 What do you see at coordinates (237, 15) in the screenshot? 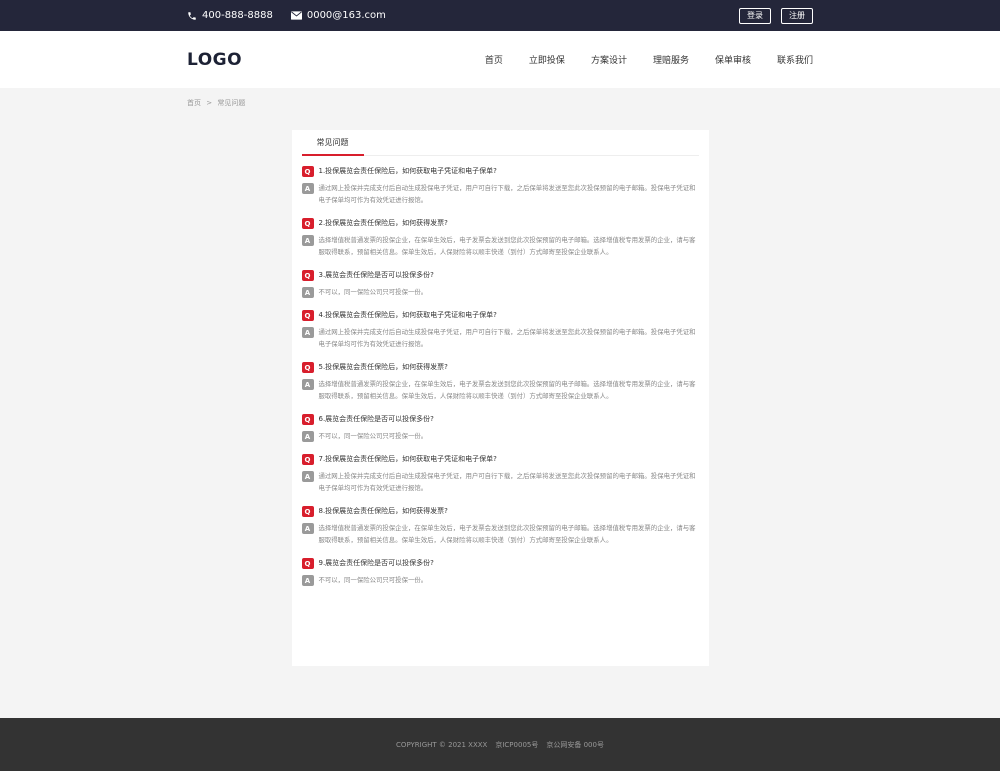
I see `phone-number: 400-888-8888` at bounding box center [237, 15].